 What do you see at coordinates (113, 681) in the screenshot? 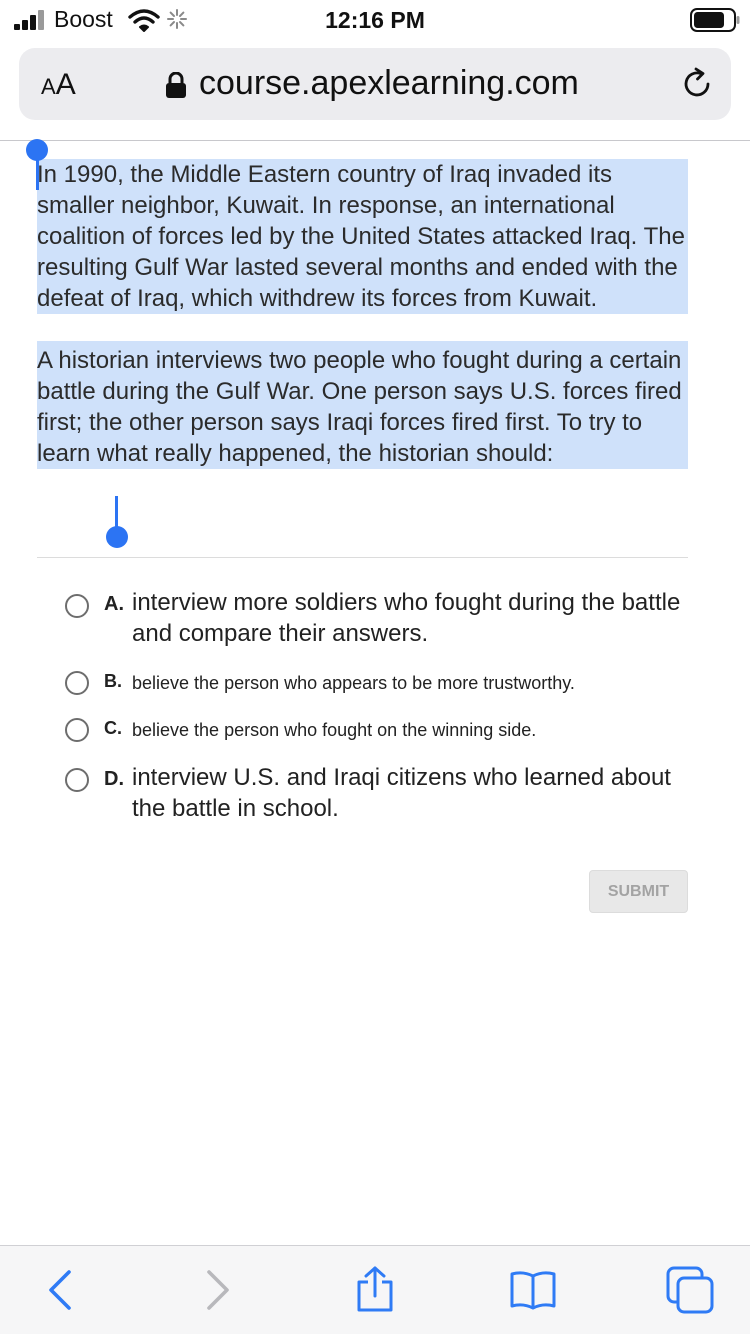
I see `option-letter: B.` at bounding box center [113, 681].